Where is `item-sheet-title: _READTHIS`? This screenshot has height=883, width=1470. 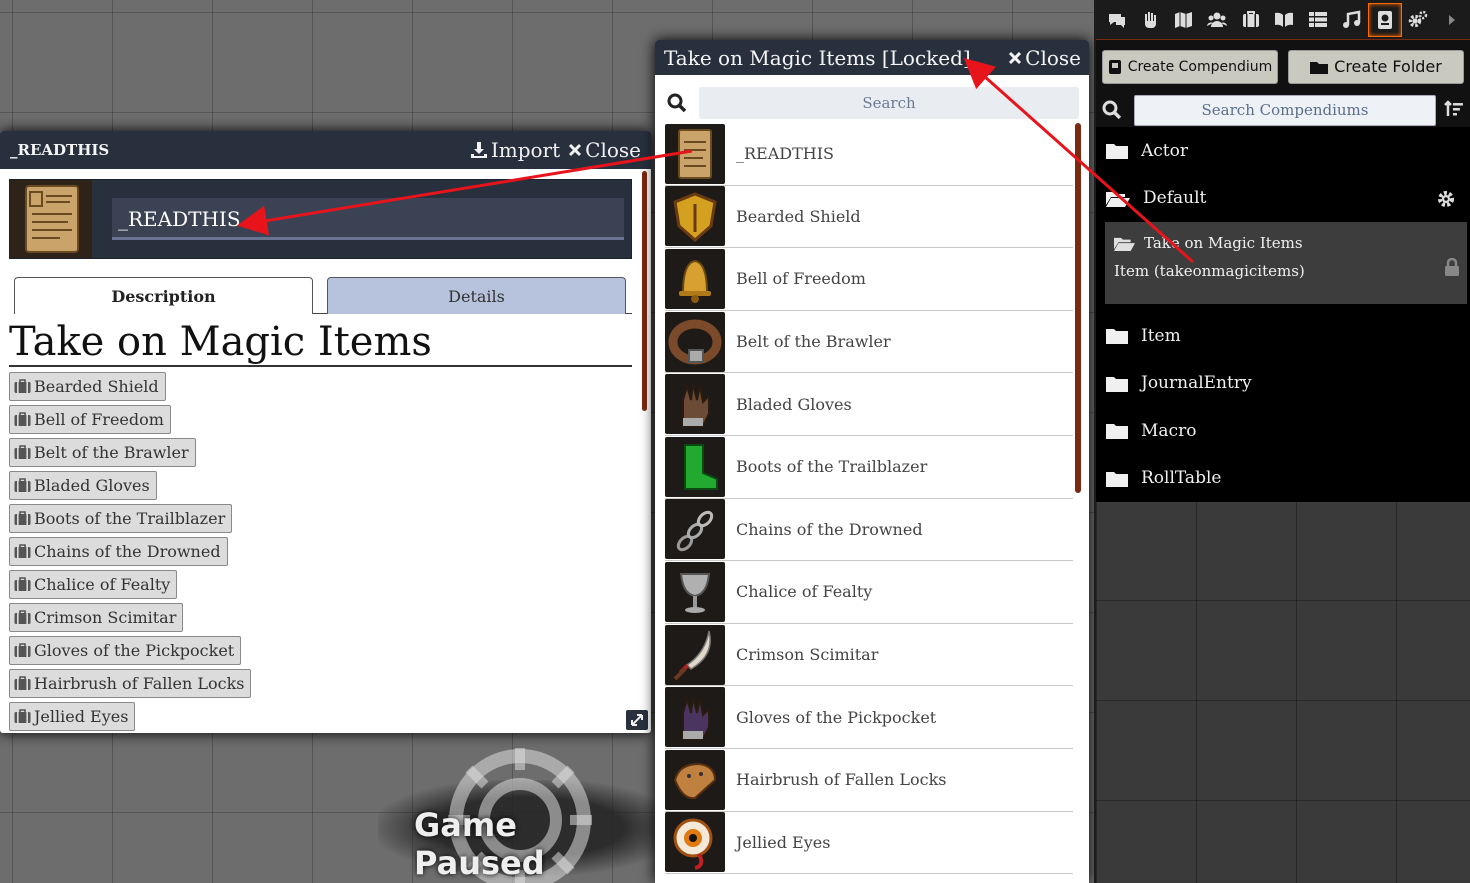 item-sheet-title: _READTHIS is located at coordinates (60, 150).